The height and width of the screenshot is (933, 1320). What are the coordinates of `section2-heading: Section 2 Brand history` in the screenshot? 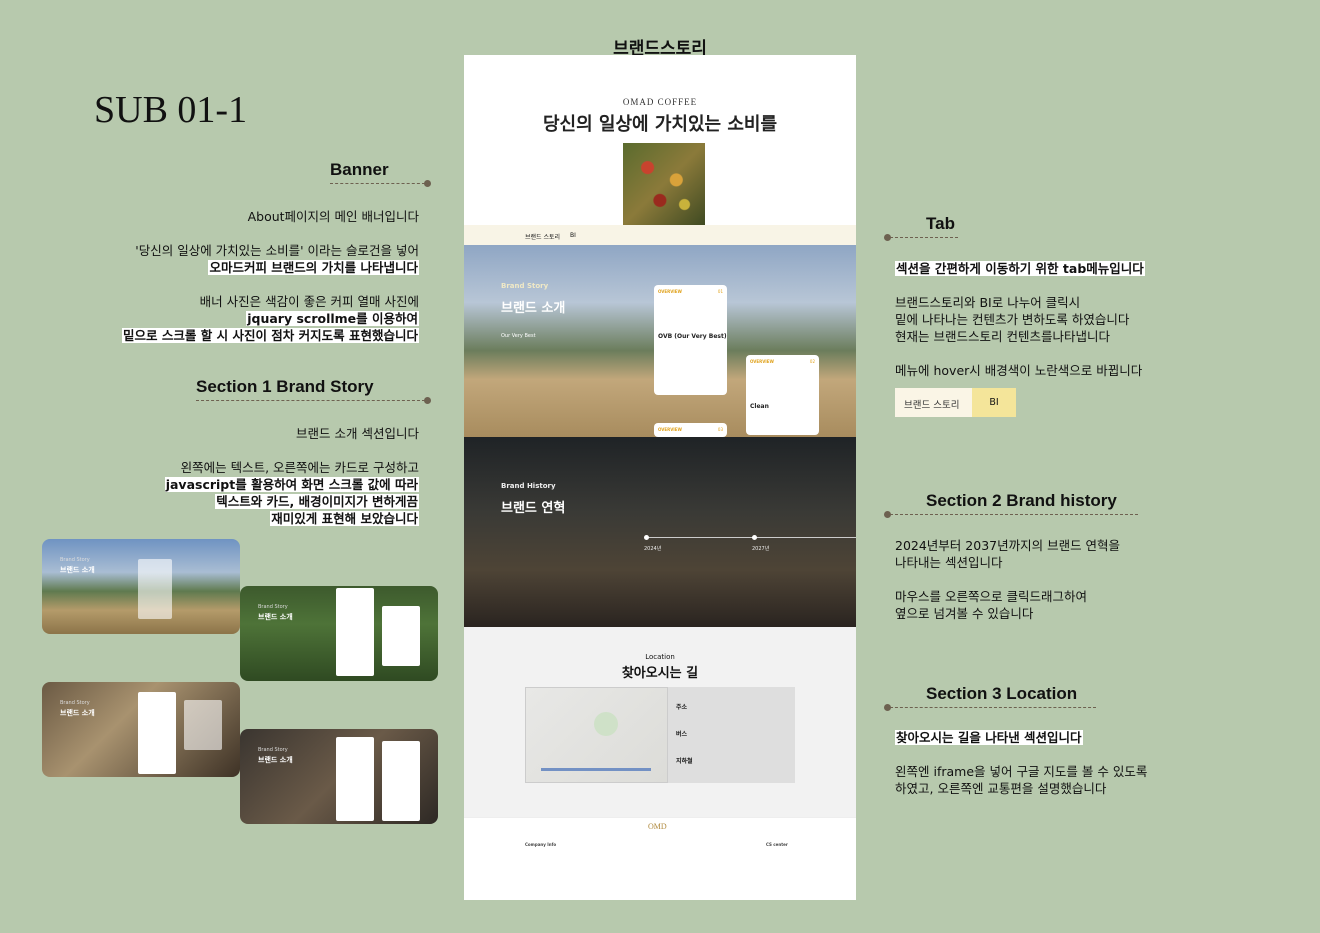 It's located at (1021, 500).